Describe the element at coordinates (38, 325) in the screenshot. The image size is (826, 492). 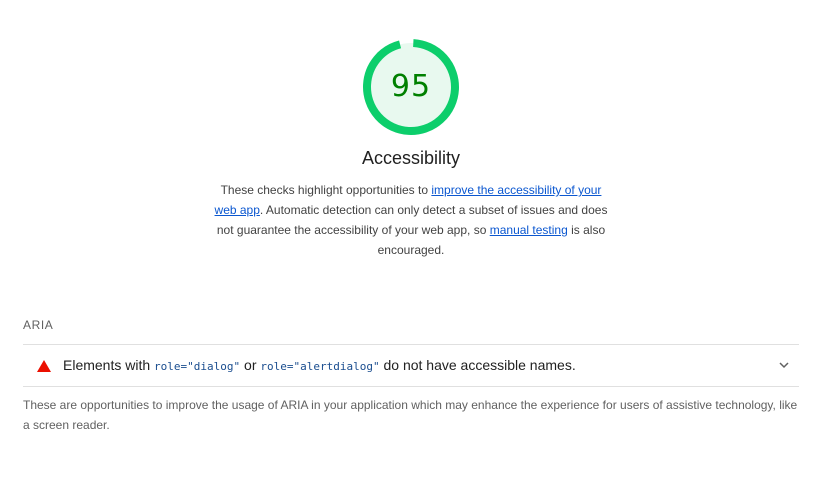
I see `group-title: ARIA` at that location.